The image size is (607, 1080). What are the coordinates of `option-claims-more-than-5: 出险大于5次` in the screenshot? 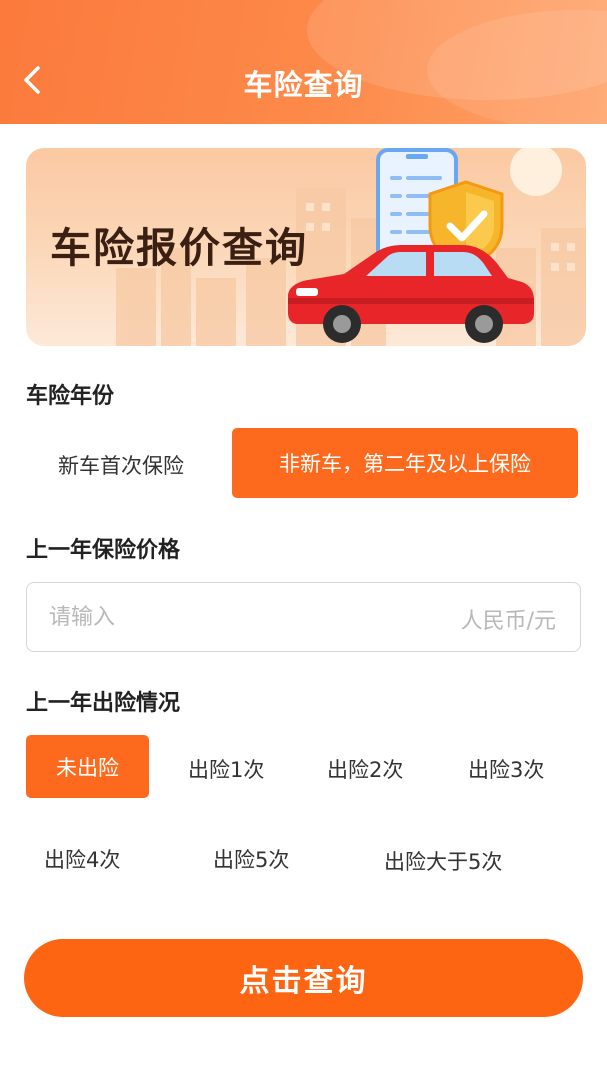 It's located at (443, 861).